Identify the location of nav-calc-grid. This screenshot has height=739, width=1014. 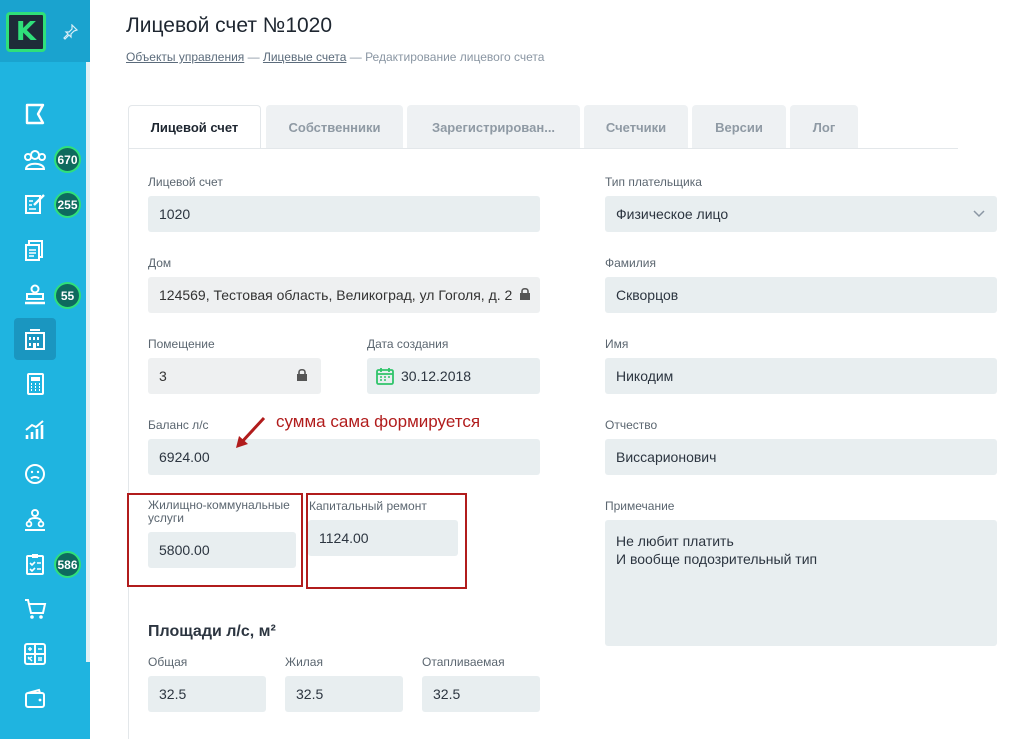
(35, 654).